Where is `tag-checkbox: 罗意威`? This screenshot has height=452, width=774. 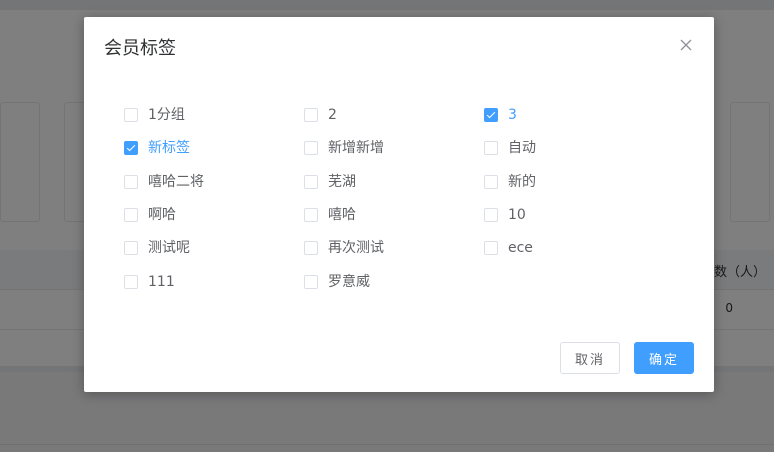 tag-checkbox: 罗意威 is located at coordinates (337, 282).